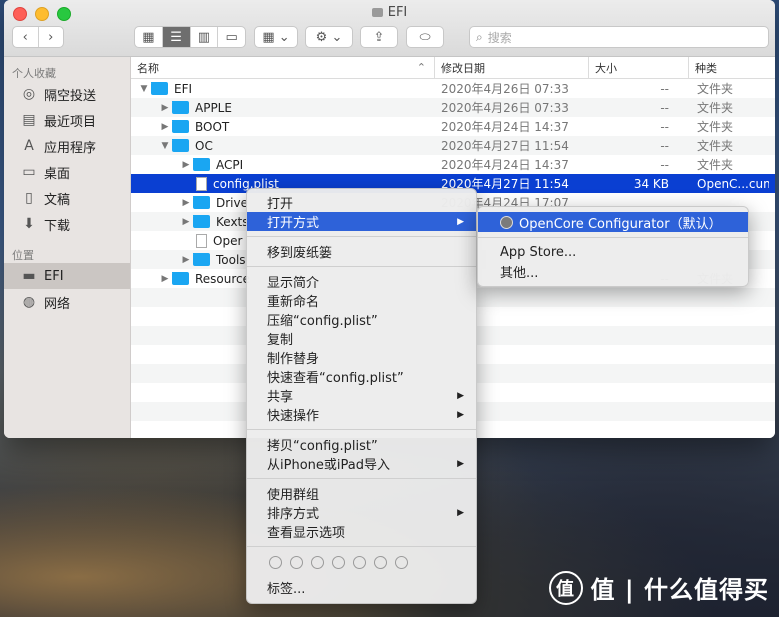  I want to click on share-button: ⇪, so click(379, 37).